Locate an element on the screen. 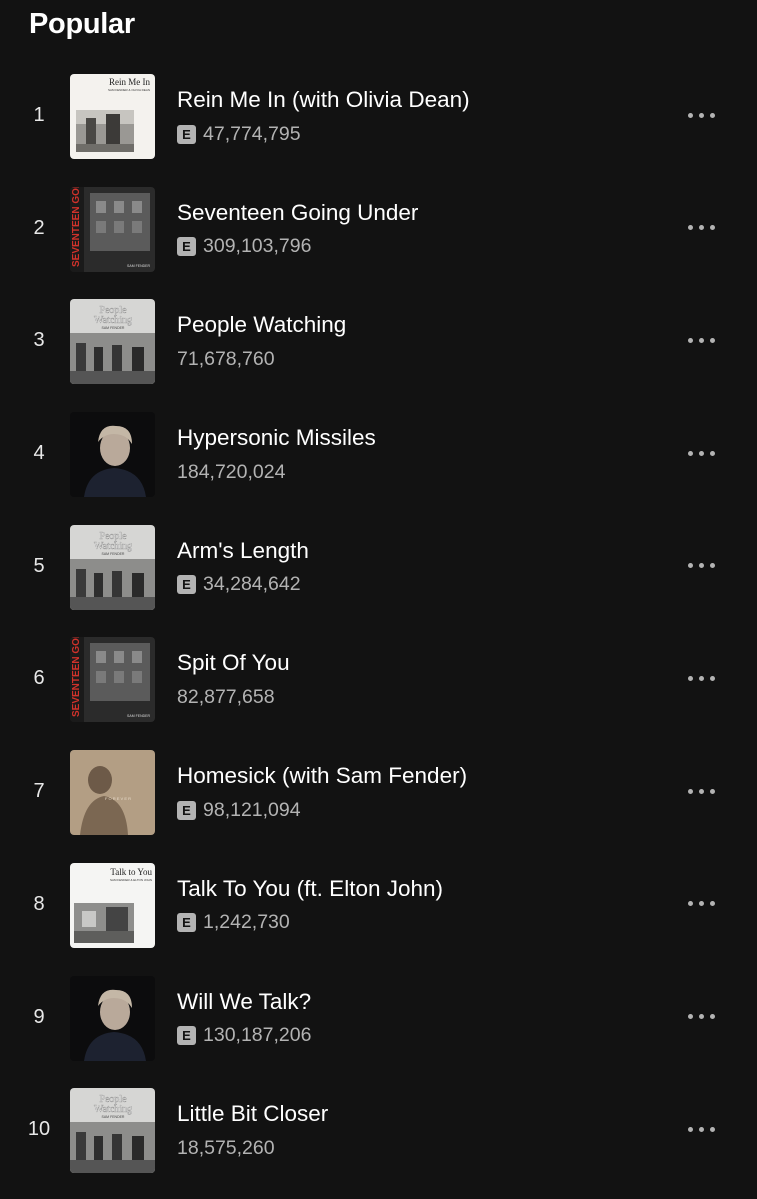 This screenshot has height=1199, width=757. track-title: Talk To You (ft. Elton John) is located at coordinates (310, 889).